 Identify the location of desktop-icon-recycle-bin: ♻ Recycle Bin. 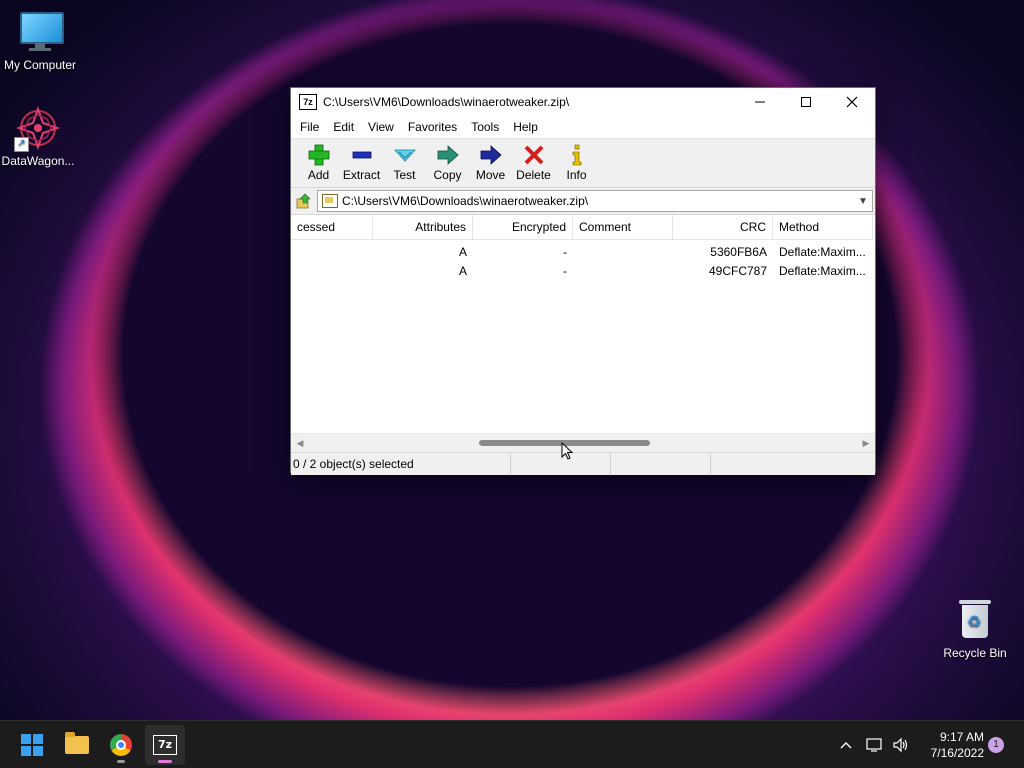
(975, 629).